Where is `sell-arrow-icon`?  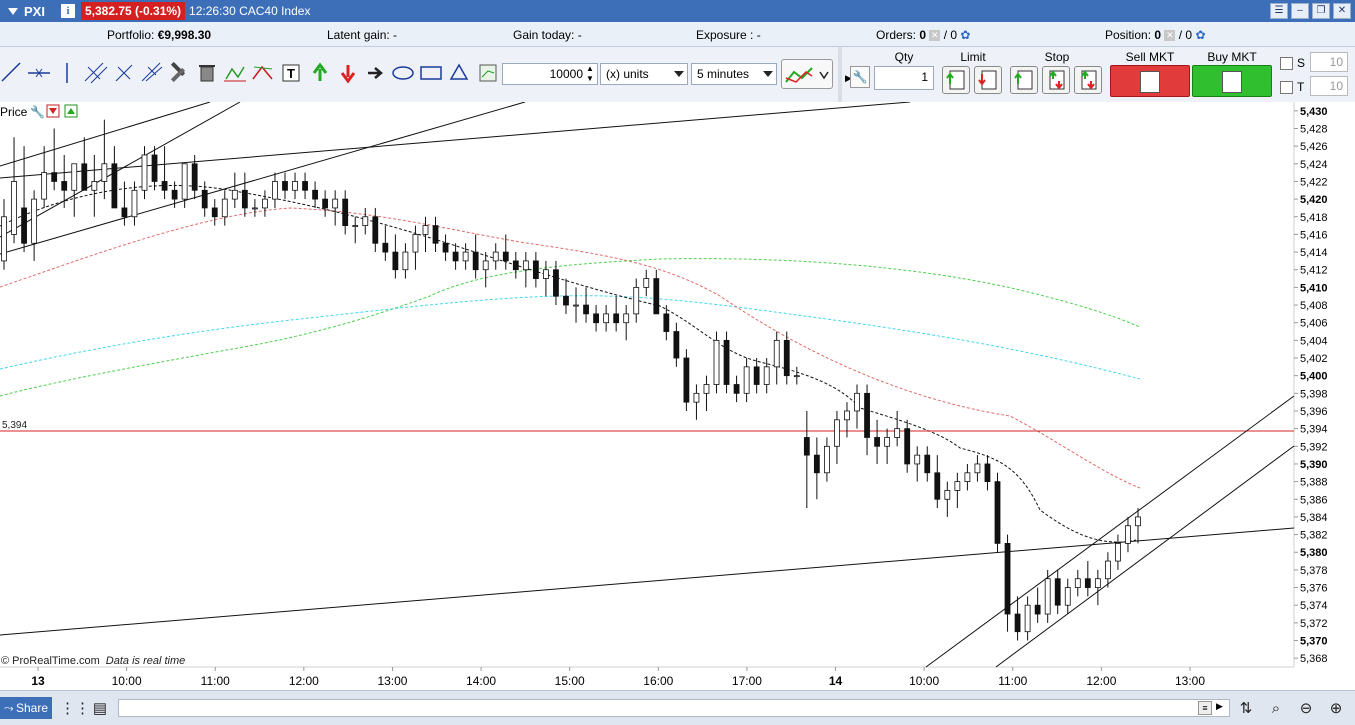 sell-arrow-icon is located at coordinates (348, 74).